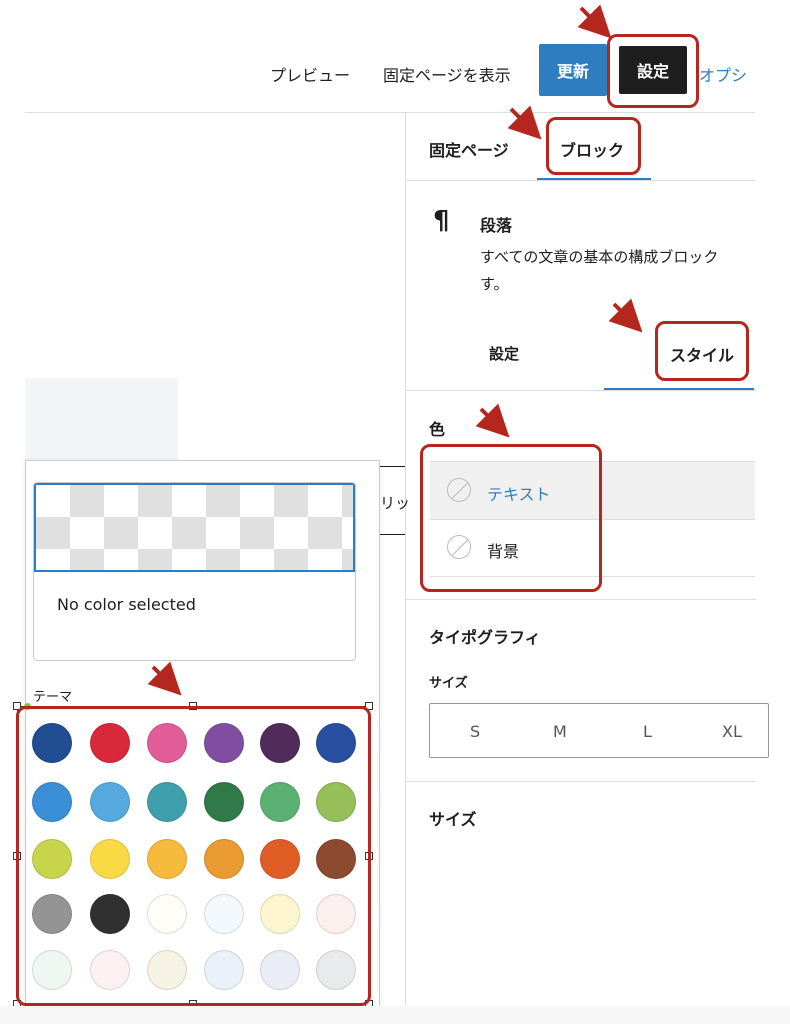  I want to click on color-divider, so click(581, 599).